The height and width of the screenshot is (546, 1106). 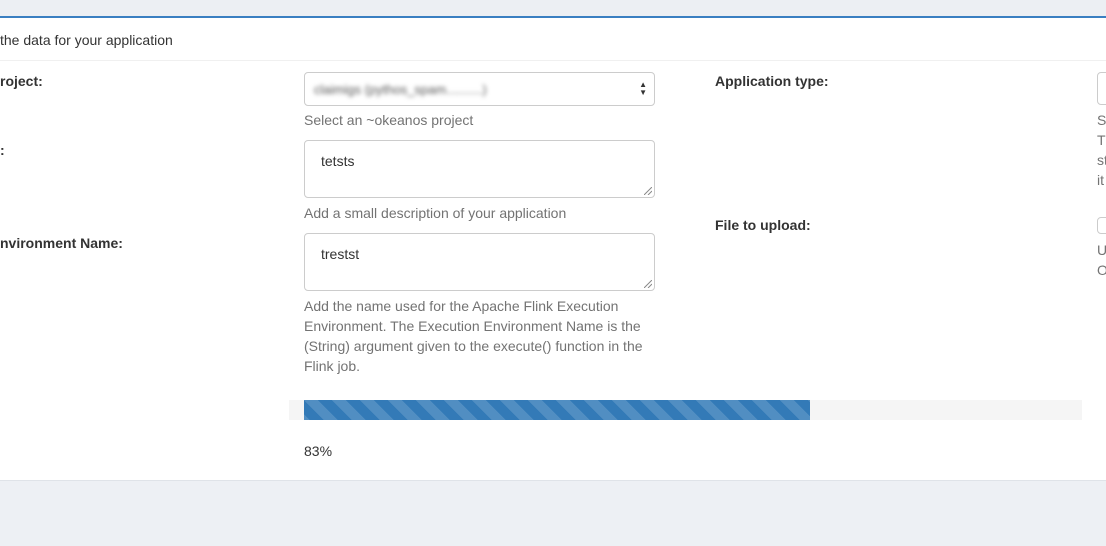 What do you see at coordinates (1101, 120) in the screenshot?
I see `application-type-help-1: S` at bounding box center [1101, 120].